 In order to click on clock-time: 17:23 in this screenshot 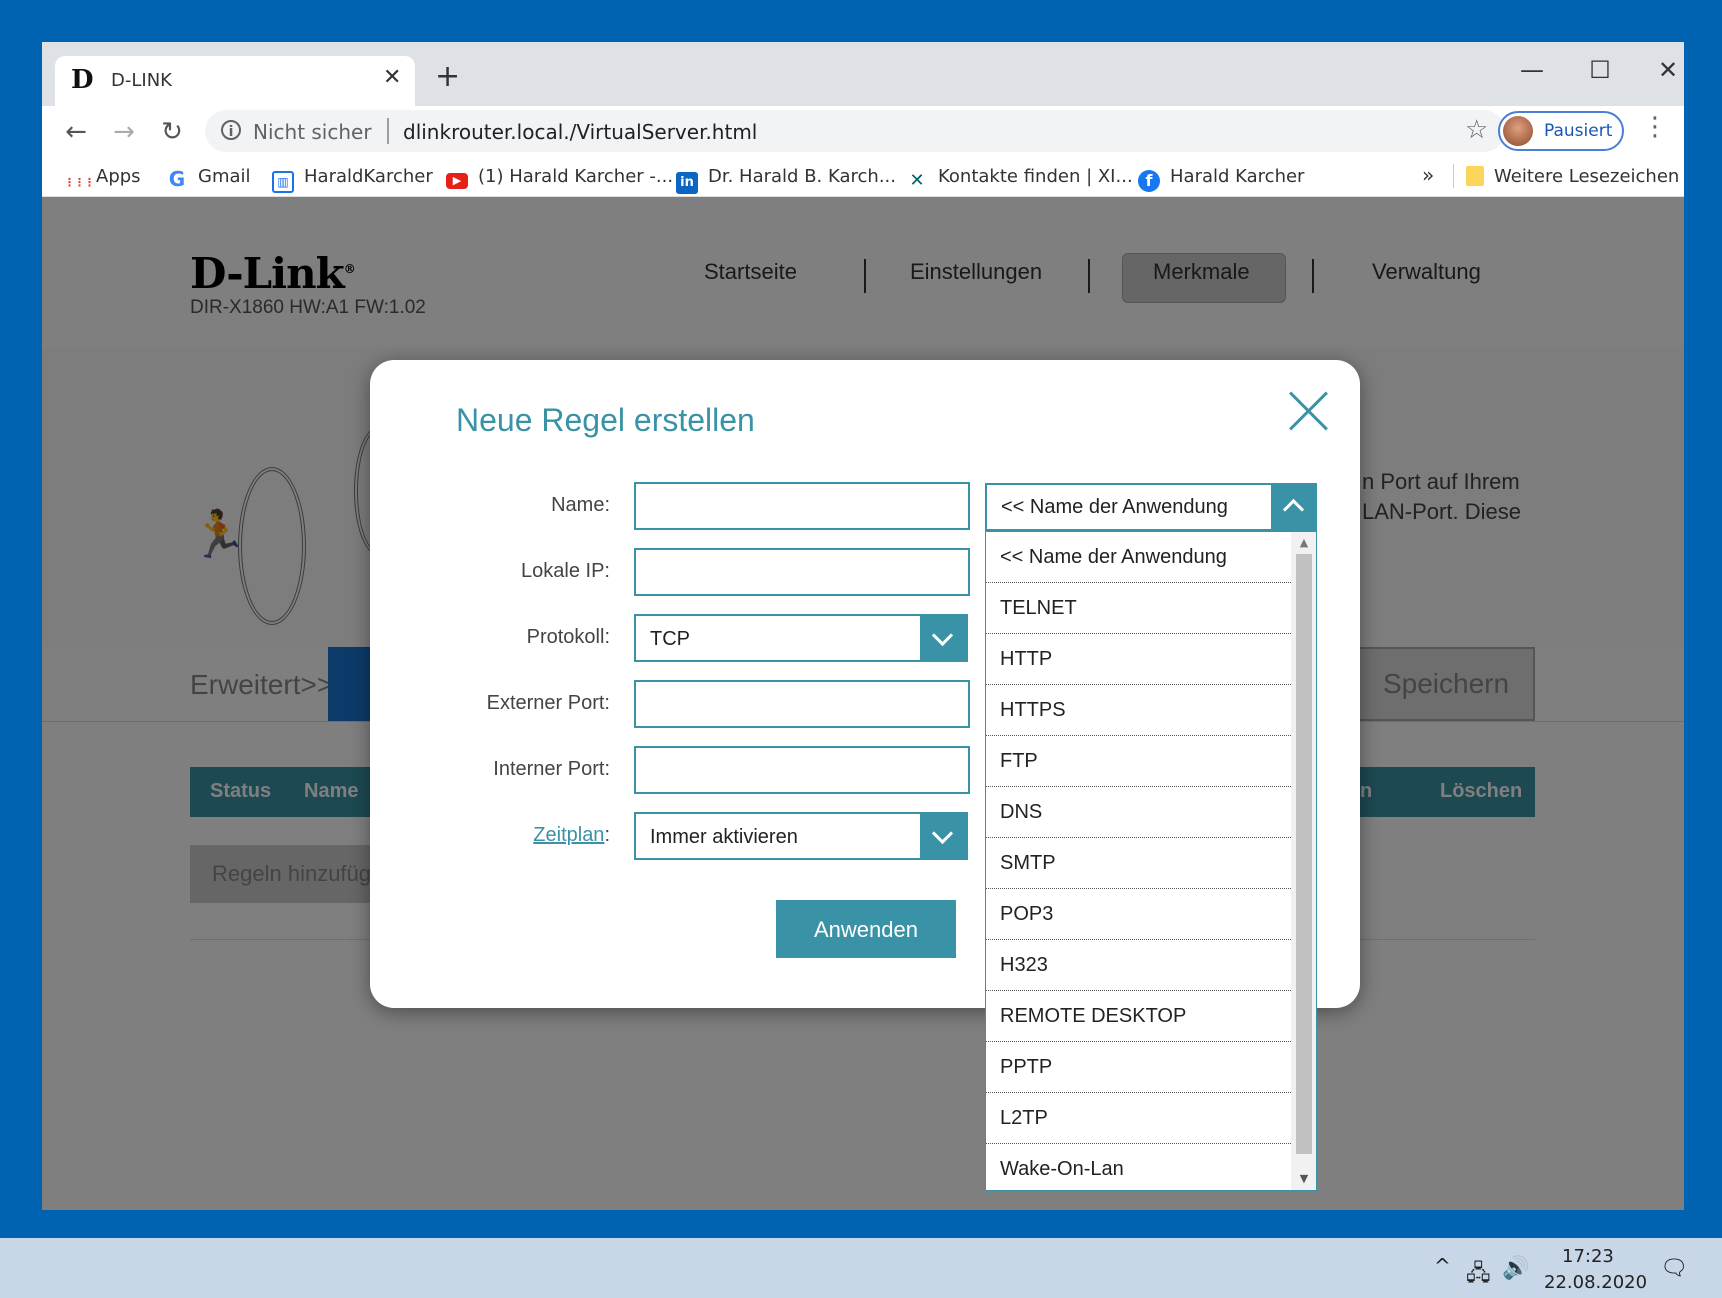, I will do `click(1588, 1256)`.